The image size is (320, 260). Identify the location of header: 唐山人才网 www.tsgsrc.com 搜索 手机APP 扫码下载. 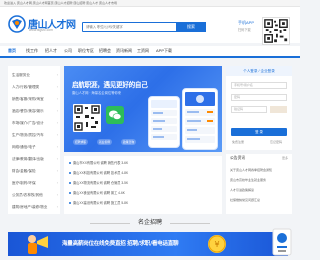
(150, 26).